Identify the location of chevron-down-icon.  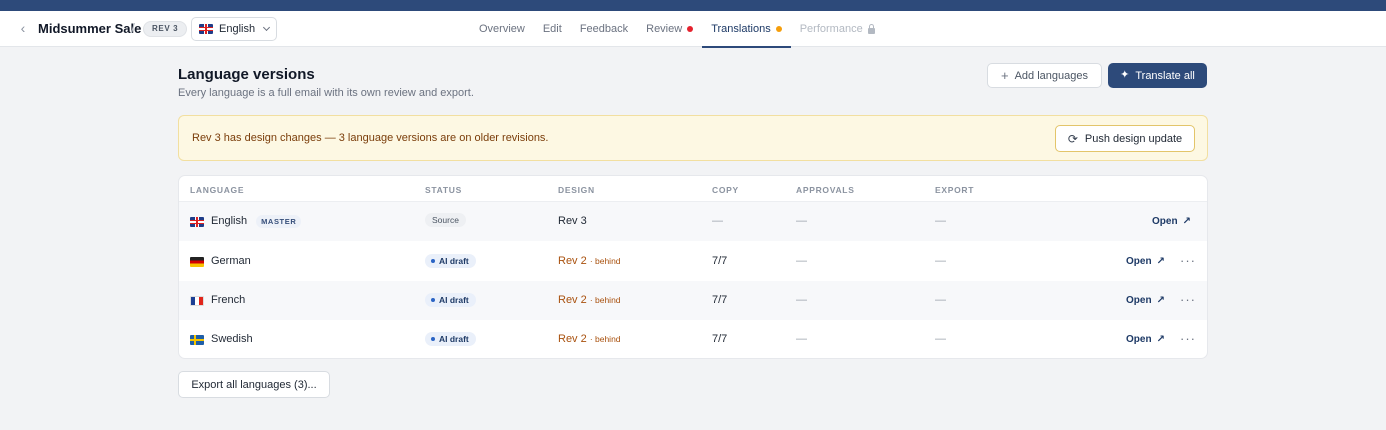
(267, 27).